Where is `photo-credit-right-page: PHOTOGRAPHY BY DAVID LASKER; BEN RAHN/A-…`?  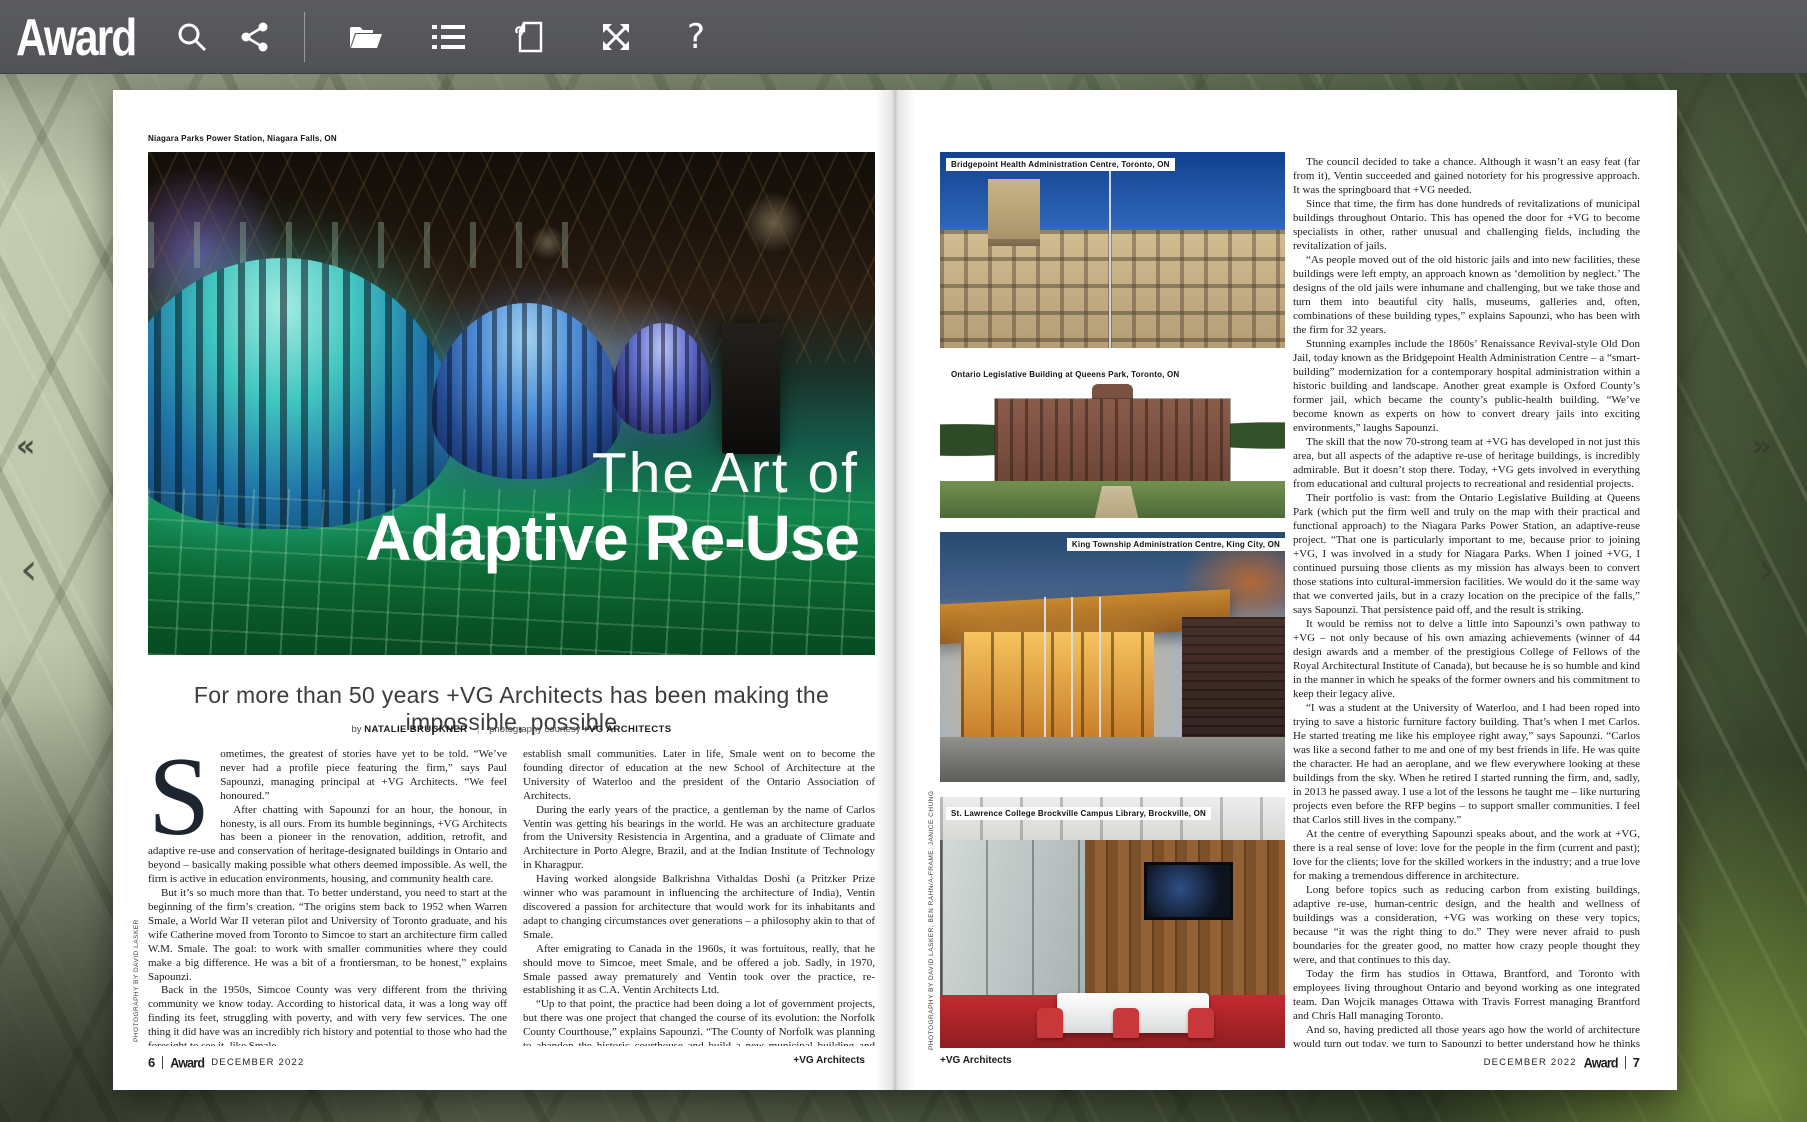 photo-credit-right-page: PHOTOGRAPHY BY DAVID LASKER; BEN RAHN/A-… is located at coordinates (931, 920).